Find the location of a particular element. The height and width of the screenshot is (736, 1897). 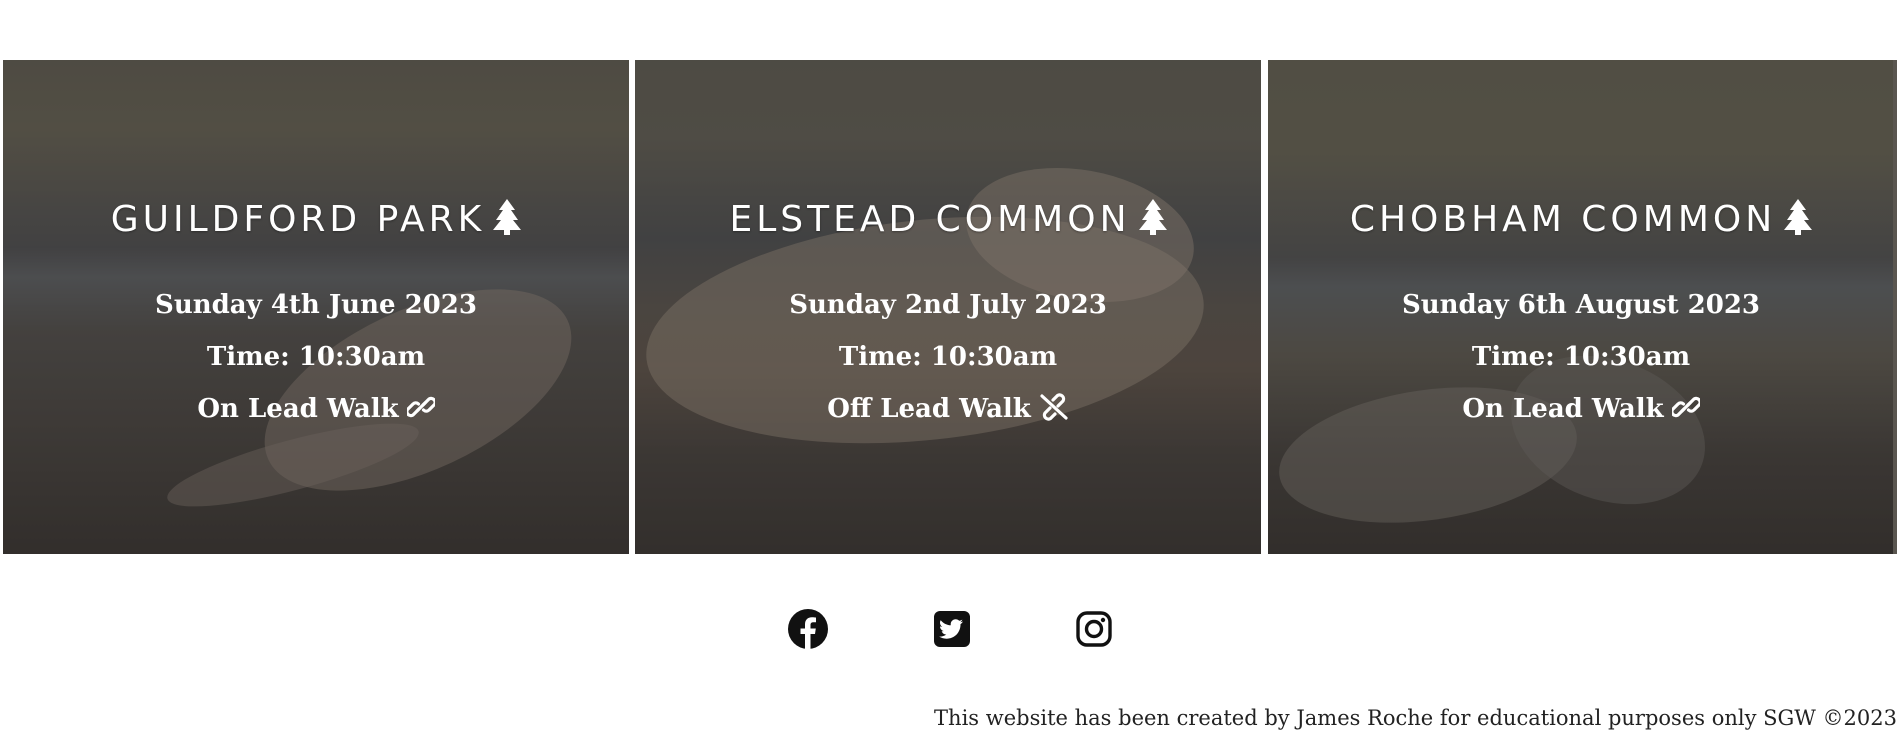

next-card-edge is located at coordinates (1895, 307).